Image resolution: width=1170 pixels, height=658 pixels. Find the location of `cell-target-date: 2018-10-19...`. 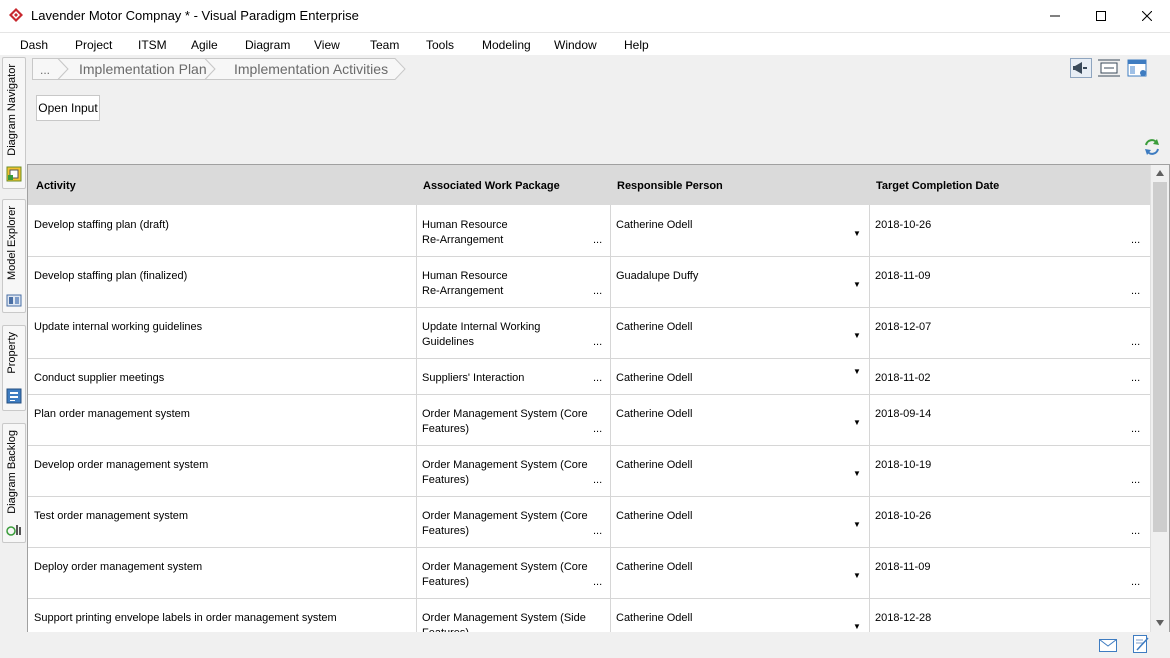

cell-target-date: 2018-10-19... is located at coordinates (1009, 471).